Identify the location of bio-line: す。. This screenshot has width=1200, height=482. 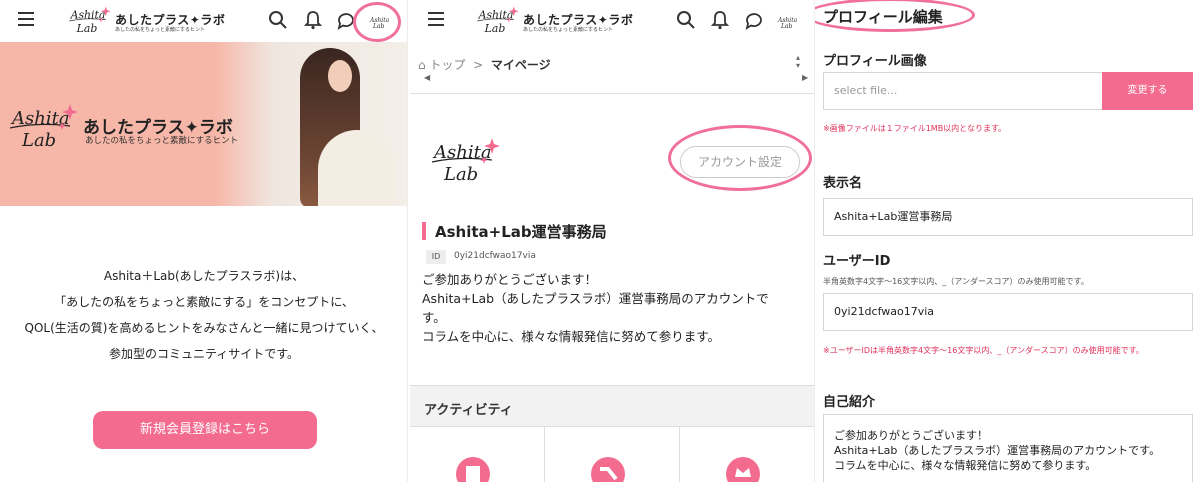
(434, 317).